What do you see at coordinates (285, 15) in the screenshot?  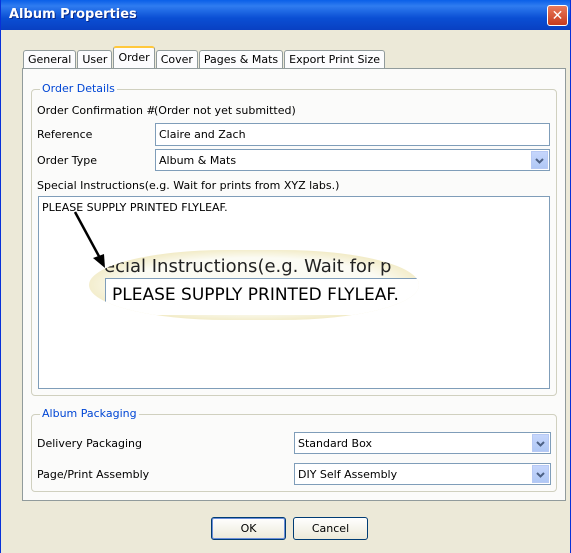 I see `title-bar: Album Properties ✕` at bounding box center [285, 15].